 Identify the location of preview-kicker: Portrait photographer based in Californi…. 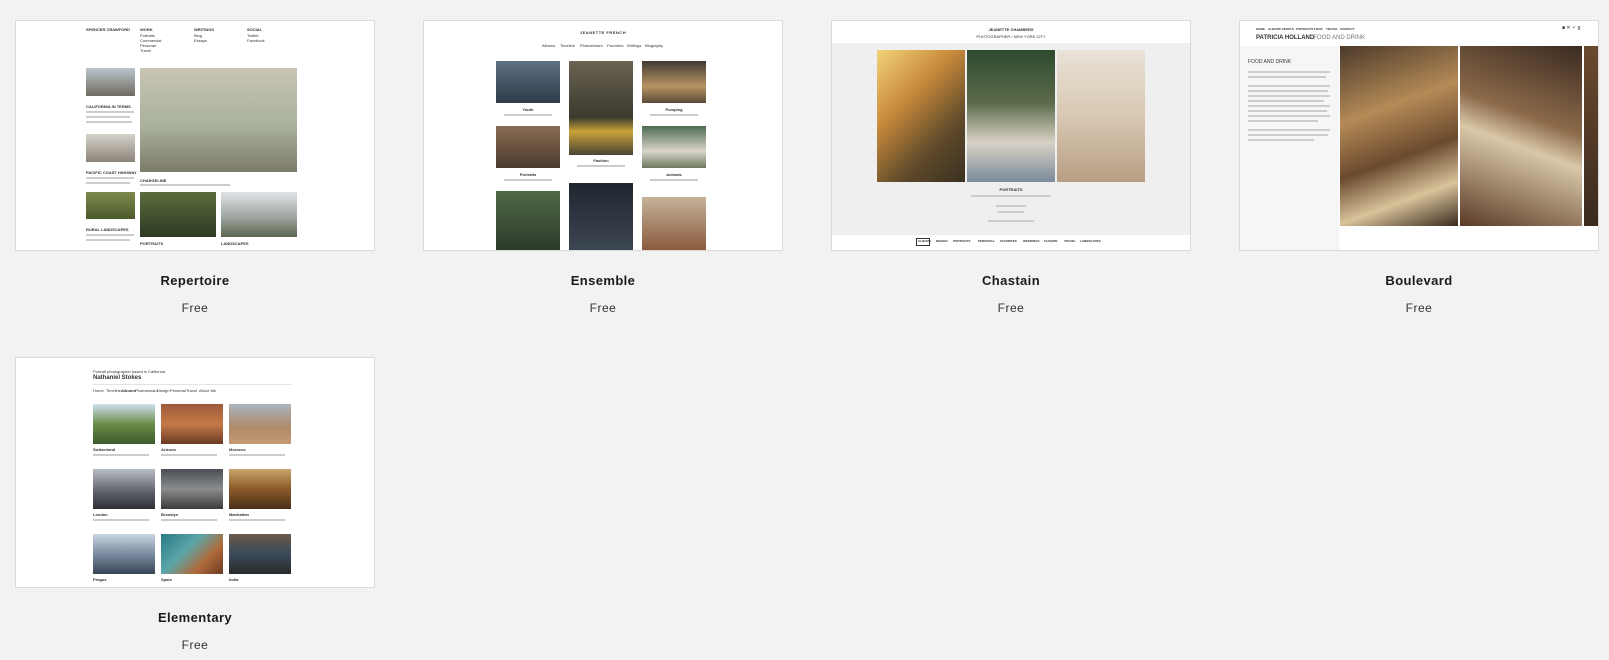
(129, 371).